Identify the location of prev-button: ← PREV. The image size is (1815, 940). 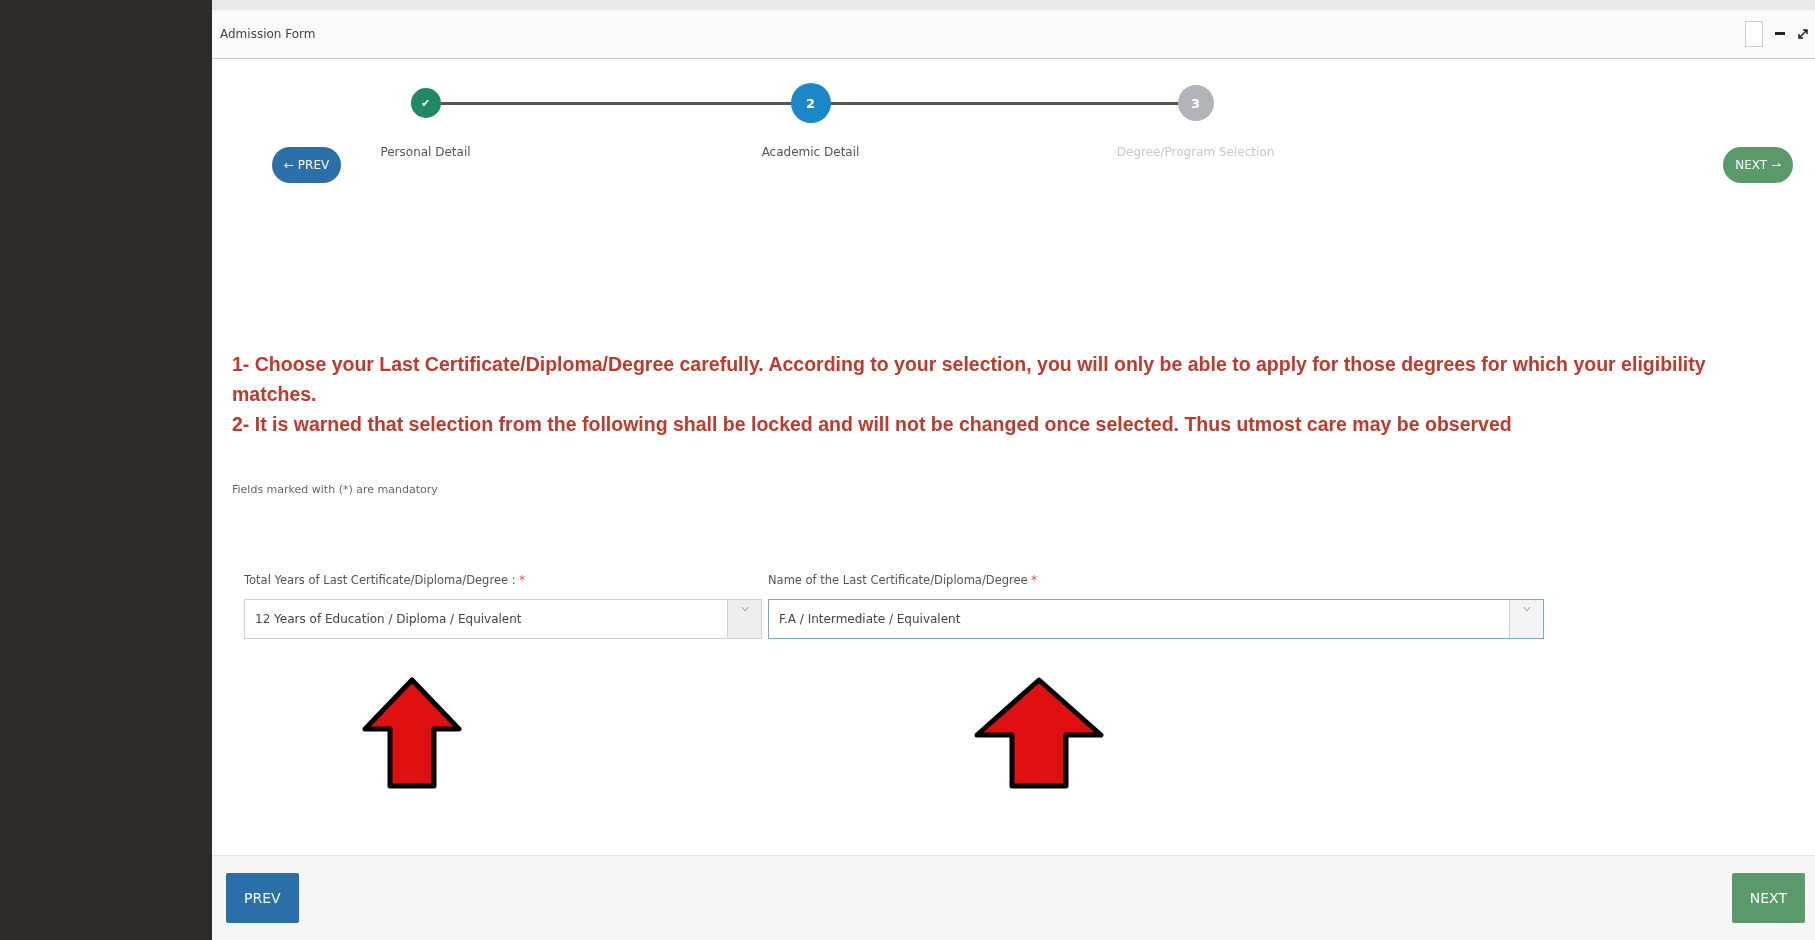
(307, 165).